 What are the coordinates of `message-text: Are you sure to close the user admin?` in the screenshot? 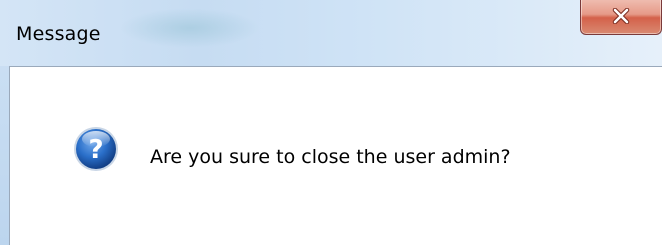 It's located at (330, 157).